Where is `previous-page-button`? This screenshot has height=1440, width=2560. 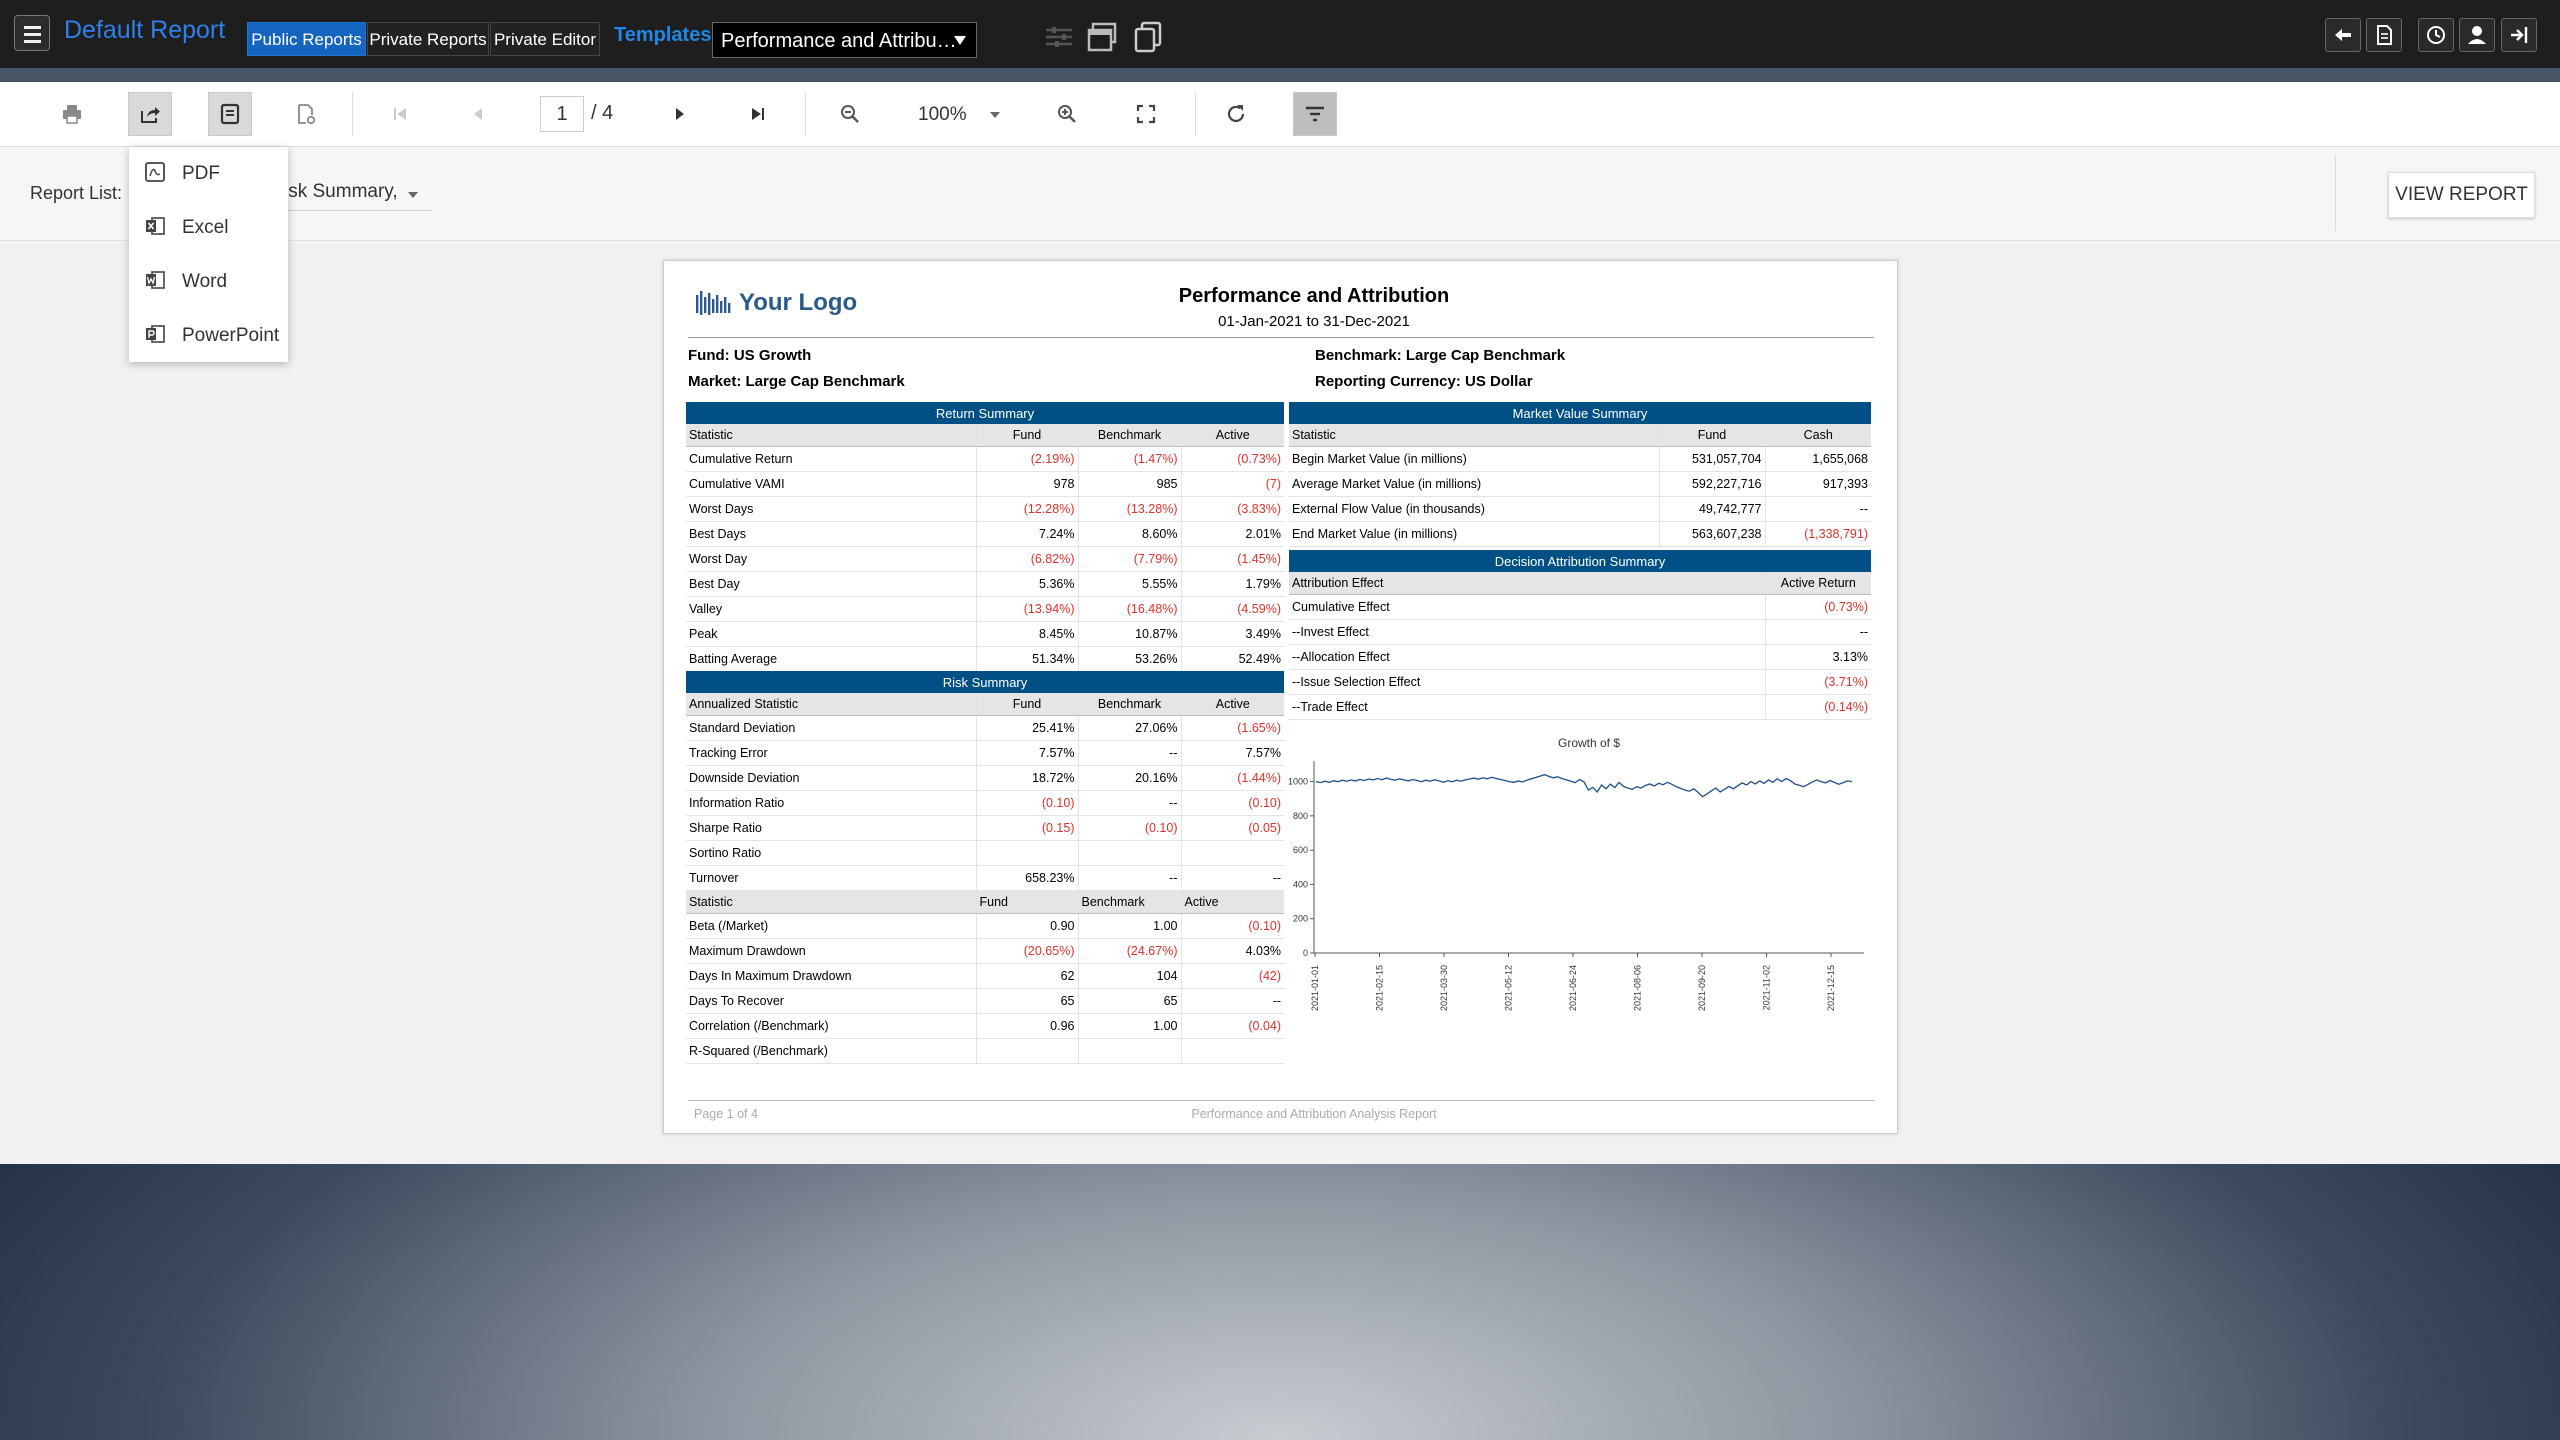 previous-page-button is located at coordinates (478, 114).